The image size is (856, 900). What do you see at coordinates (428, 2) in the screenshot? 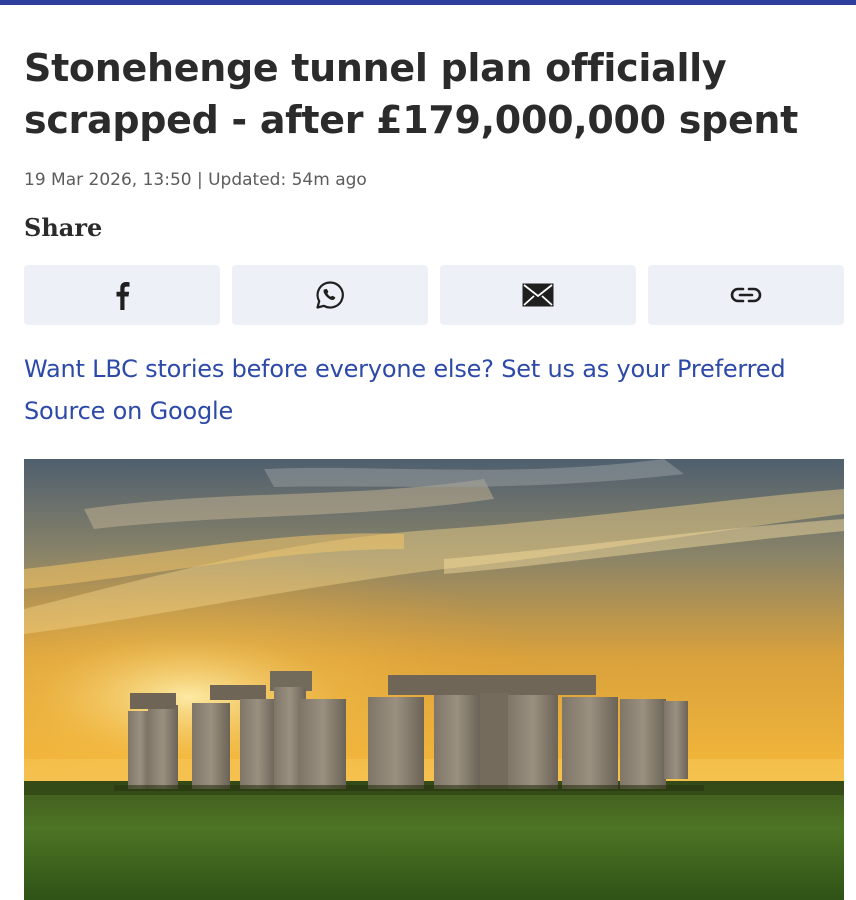
I see `brand-top-bar` at bounding box center [428, 2].